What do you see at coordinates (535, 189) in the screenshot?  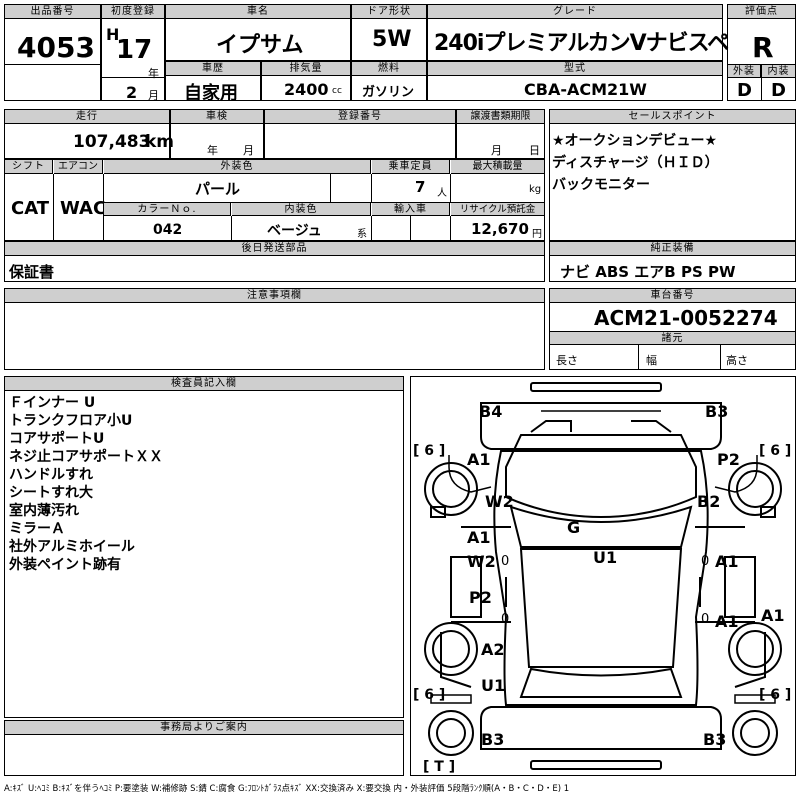 I see `max-load-unit: kg` at bounding box center [535, 189].